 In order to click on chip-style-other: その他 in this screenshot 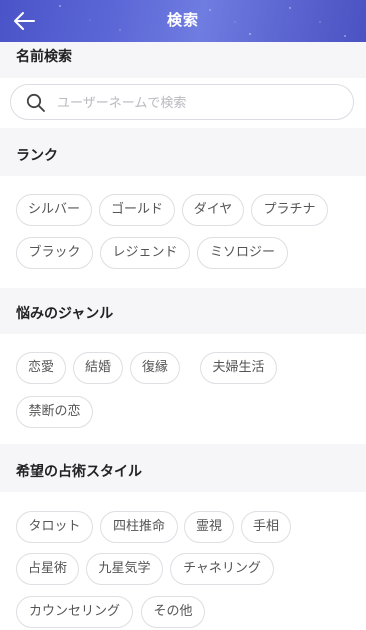, I will do `click(173, 612)`.